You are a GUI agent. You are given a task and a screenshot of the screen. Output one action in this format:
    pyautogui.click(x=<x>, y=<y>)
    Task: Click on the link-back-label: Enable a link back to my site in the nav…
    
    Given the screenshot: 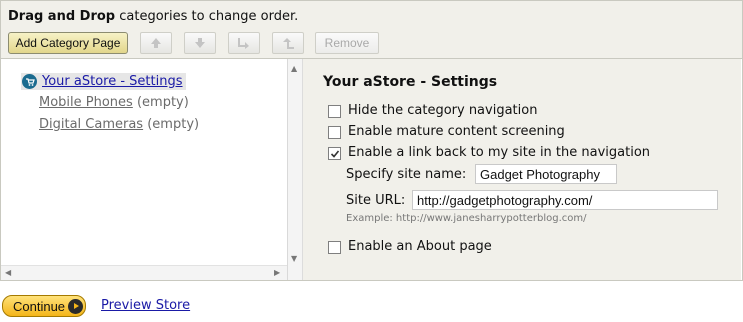 What is the action you would take?
    pyautogui.click(x=499, y=152)
    